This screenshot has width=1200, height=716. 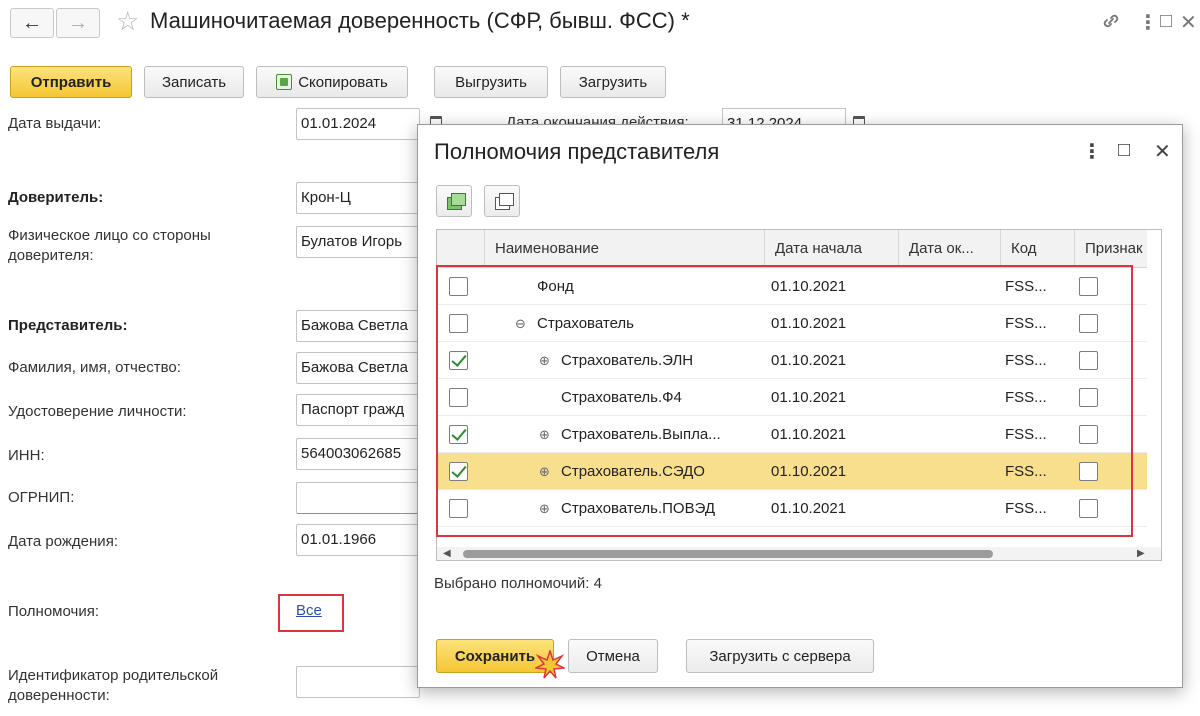 I want to click on fio-label: Фамилия, имя, отчество:, so click(x=94, y=367).